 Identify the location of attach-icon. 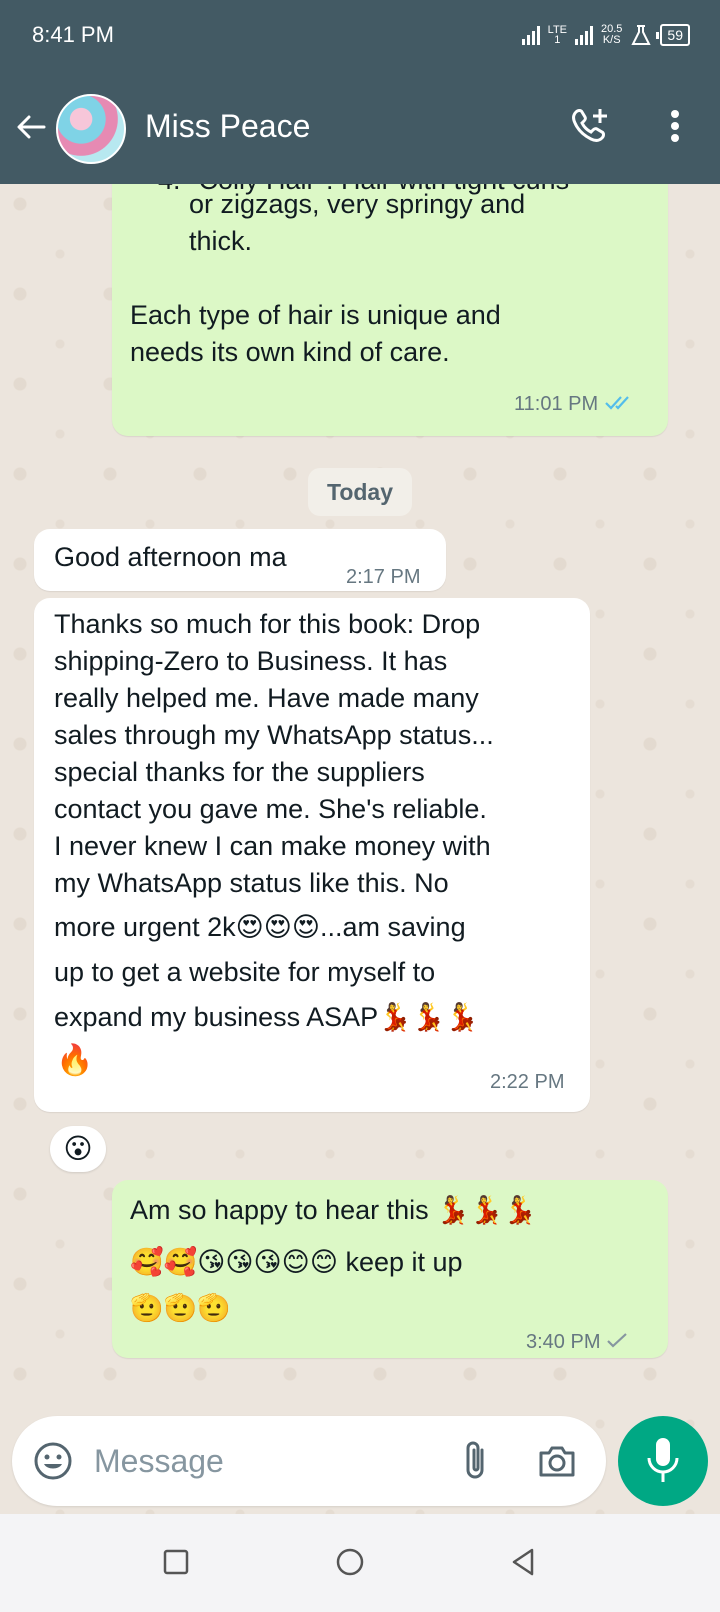
(475, 1461).